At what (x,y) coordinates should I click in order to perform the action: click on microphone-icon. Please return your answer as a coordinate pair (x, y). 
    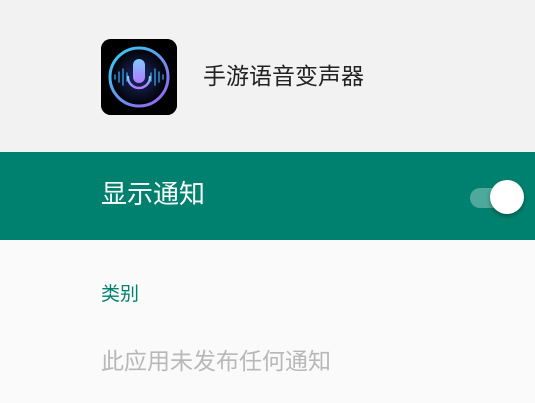
    Looking at the image, I should click on (139, 77).